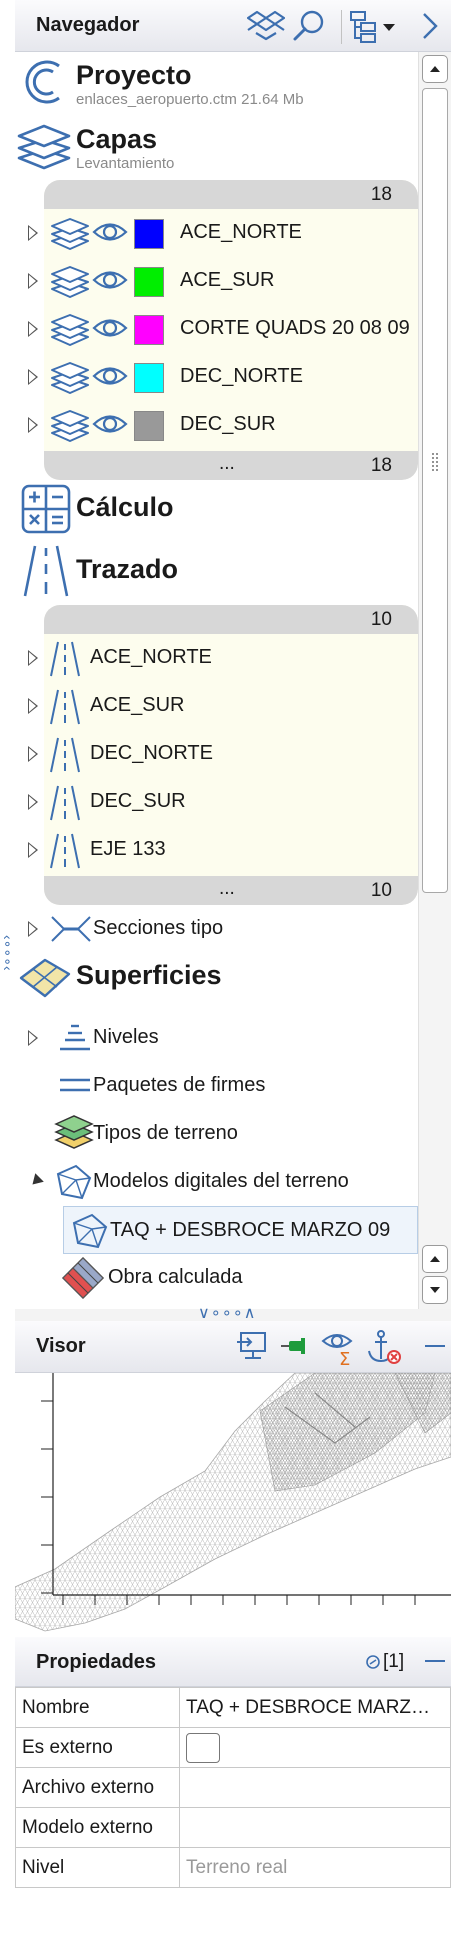  What do you see at coordinates (381, 194) in the screenshot?
I see `layers-count-top: 18` at bounding box center [381, 194].